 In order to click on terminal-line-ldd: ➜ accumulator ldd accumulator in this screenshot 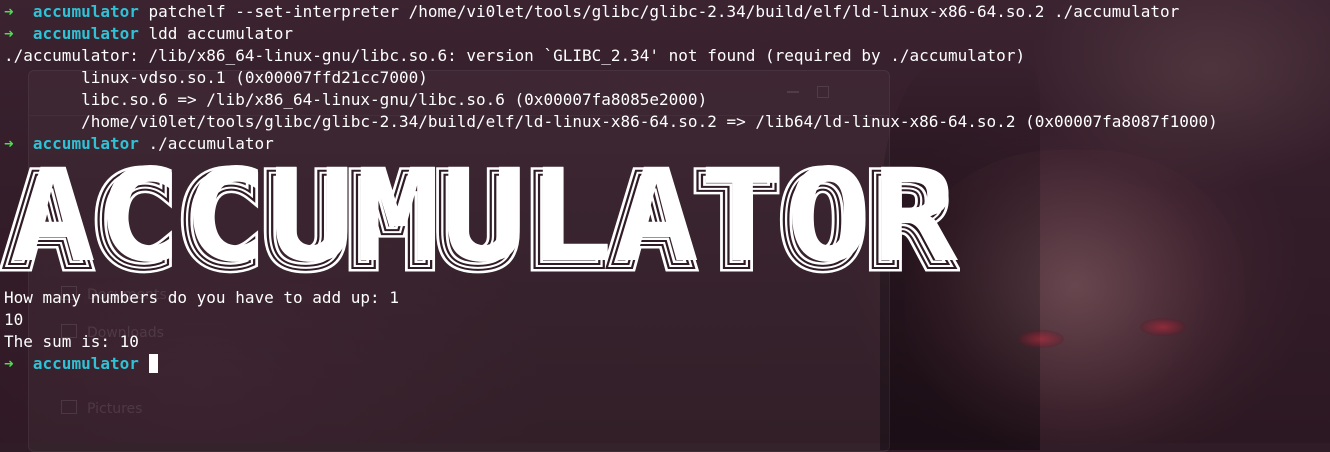, I will do `click(148, 34)`.